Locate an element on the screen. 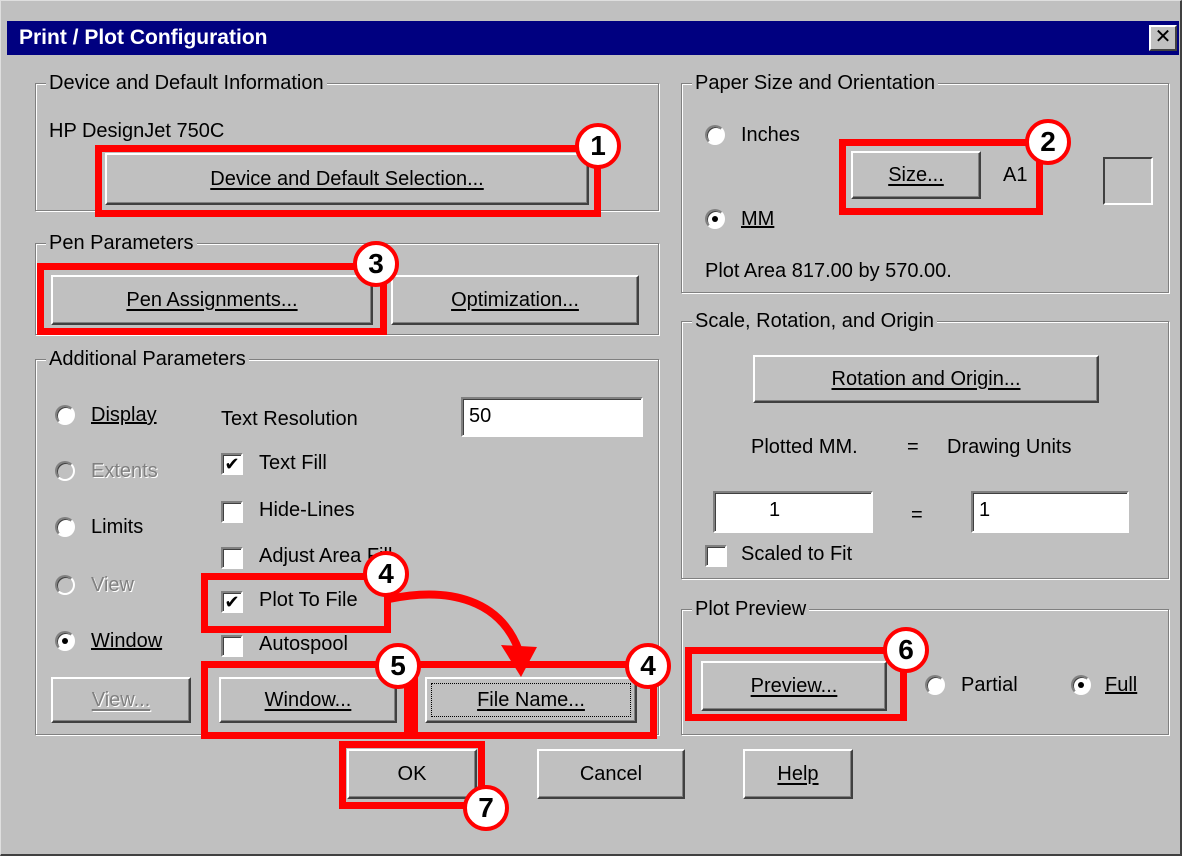 The image size is (1182, 857). step-badge-3: 3 is located at coordinates (376, 264).